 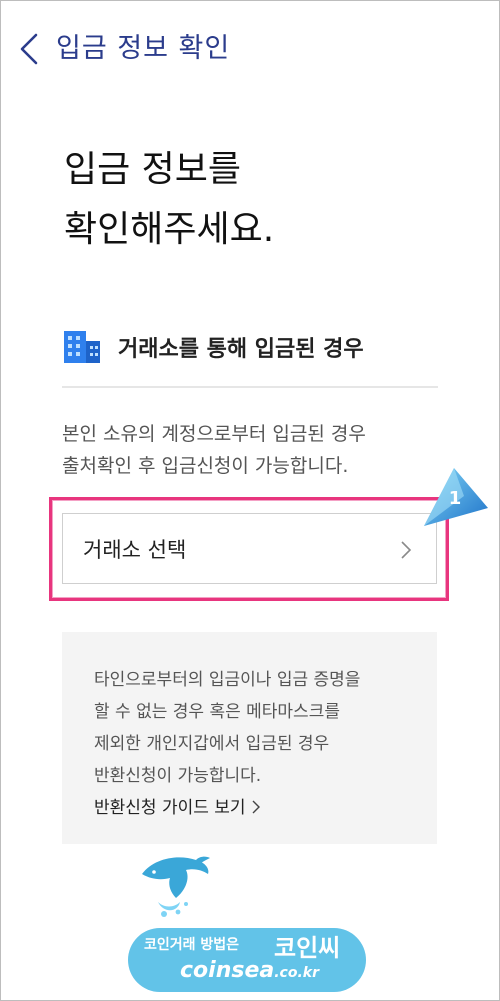 I want to click on refund-guide-label: 반환신청 가이드 보기, so click(x=170, y=808).